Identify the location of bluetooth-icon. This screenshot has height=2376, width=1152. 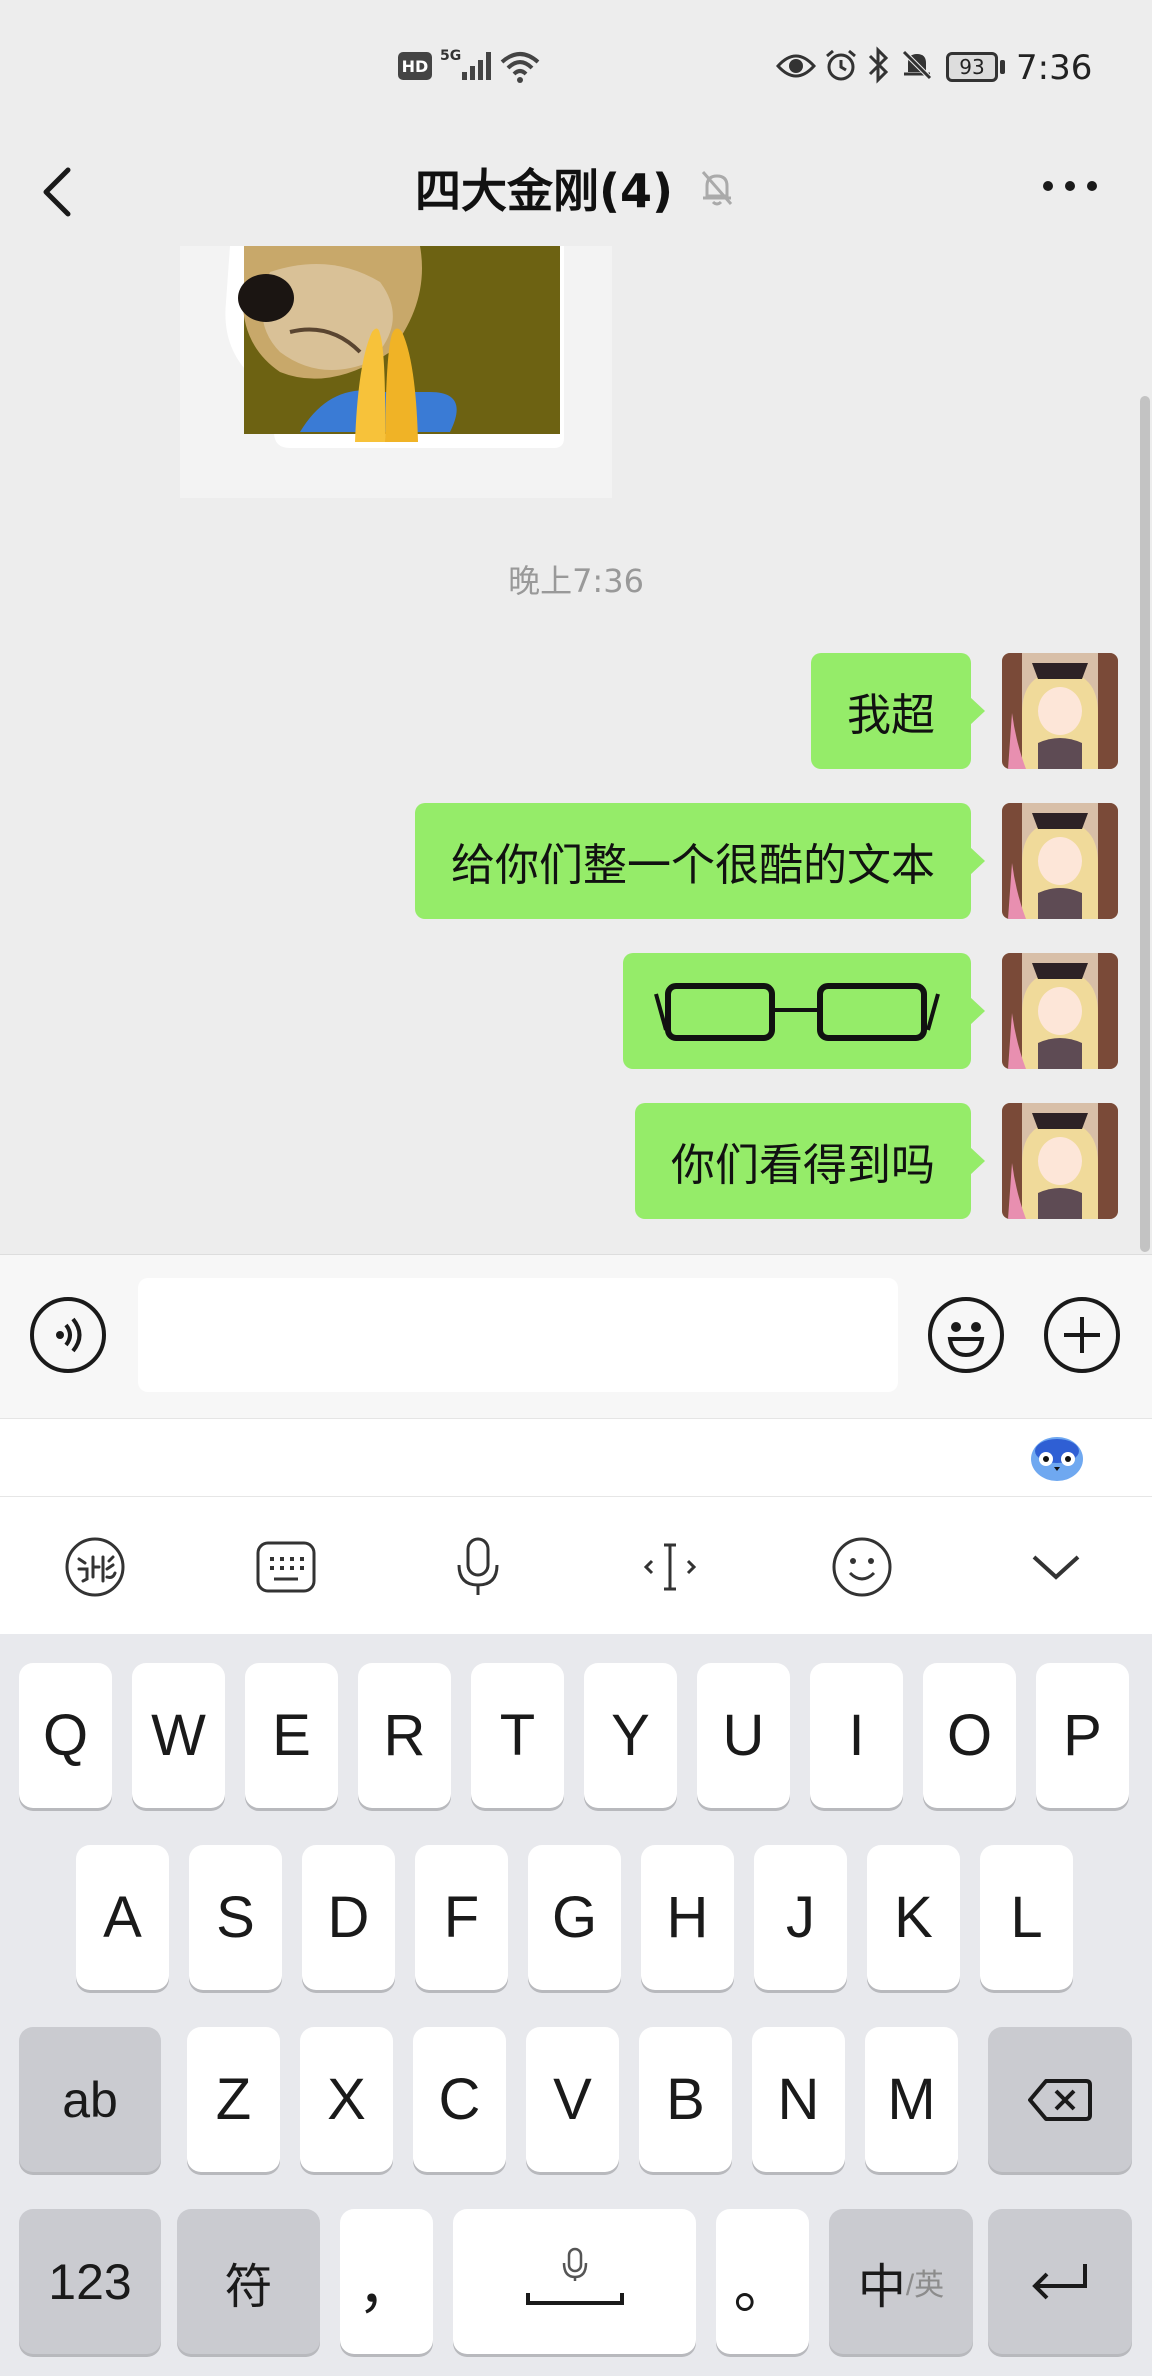
(878, 65).